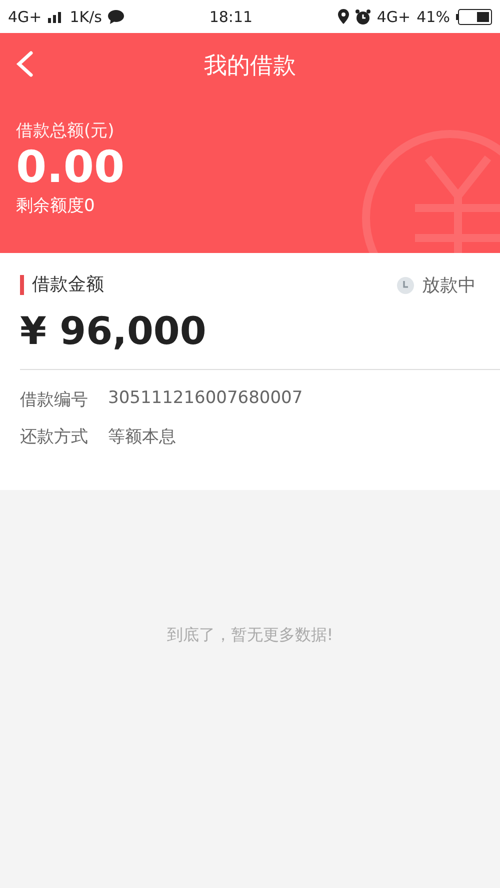 Image resolution: width=500 pixels, height=888 pixels. I want to click on detail-label: 借款编号, so click(54, 400).